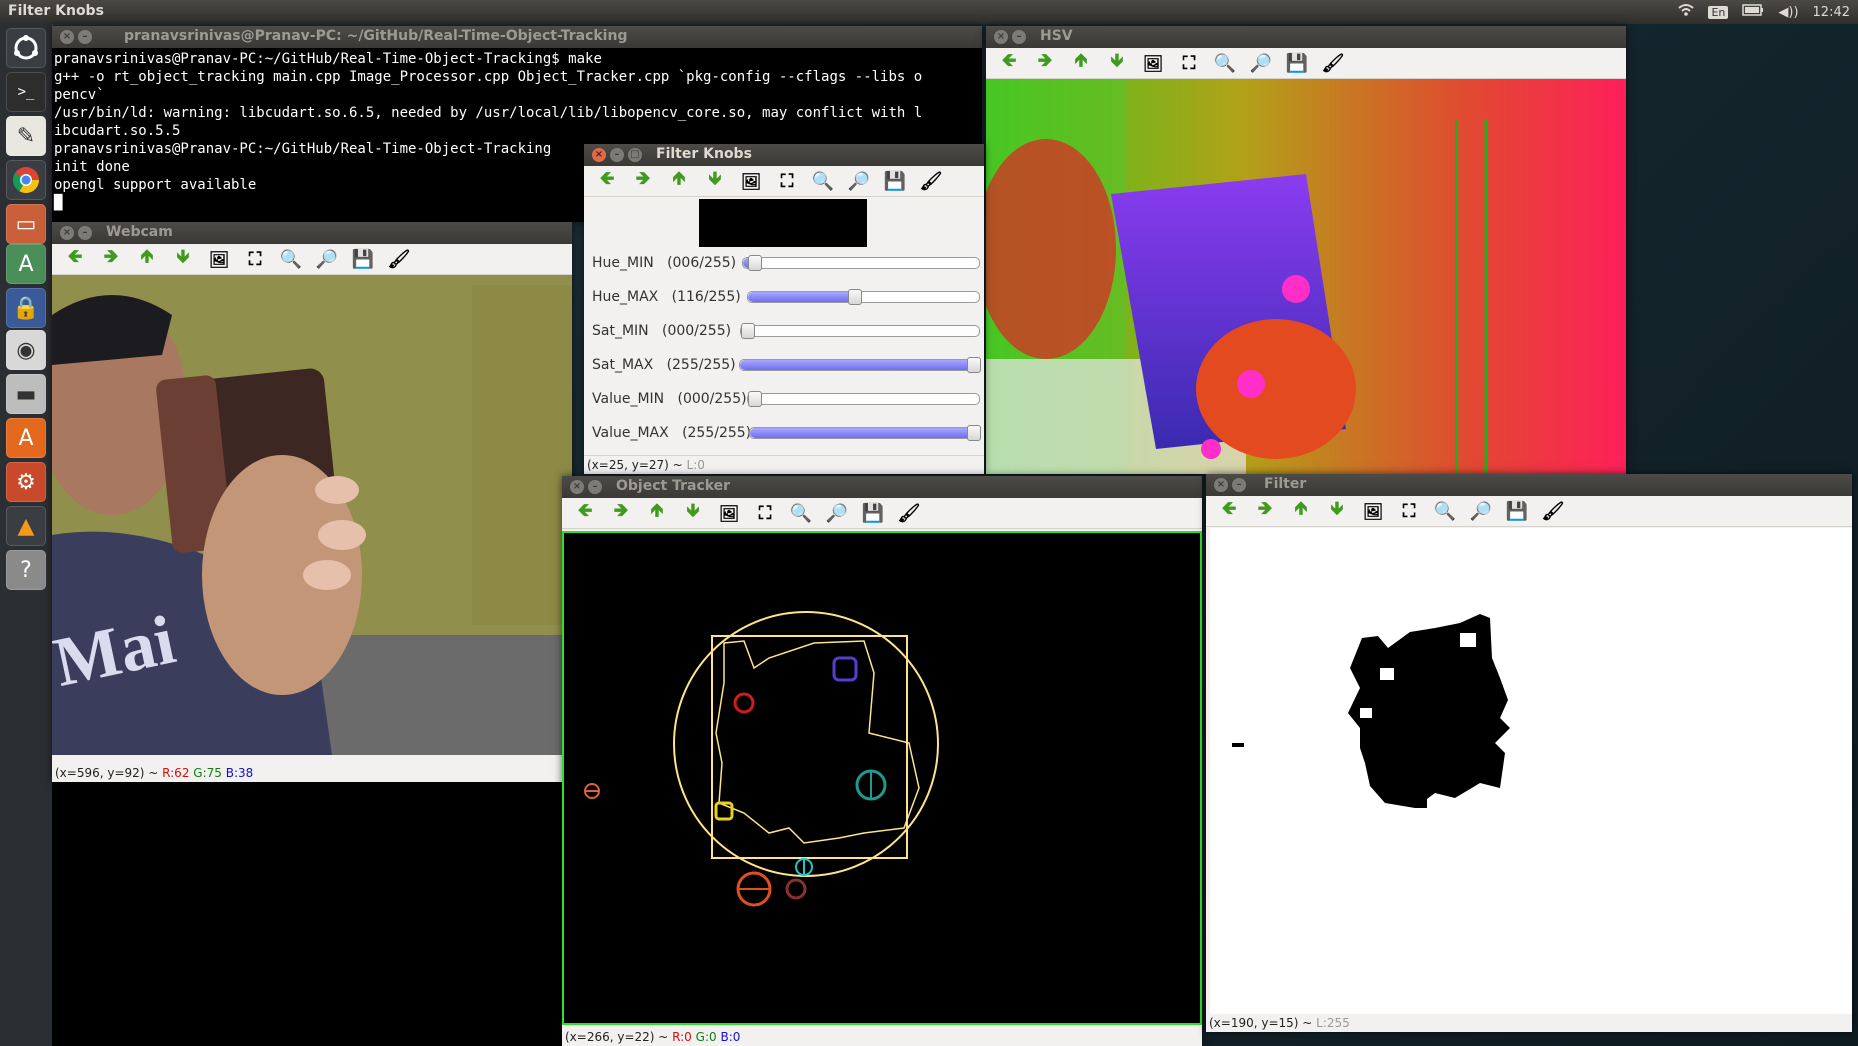 The width and height of the screenshot is (1858, 1046). Describe the element at coordinates (863, 399) in the screenshot. I see `value-min-slider` at that location.